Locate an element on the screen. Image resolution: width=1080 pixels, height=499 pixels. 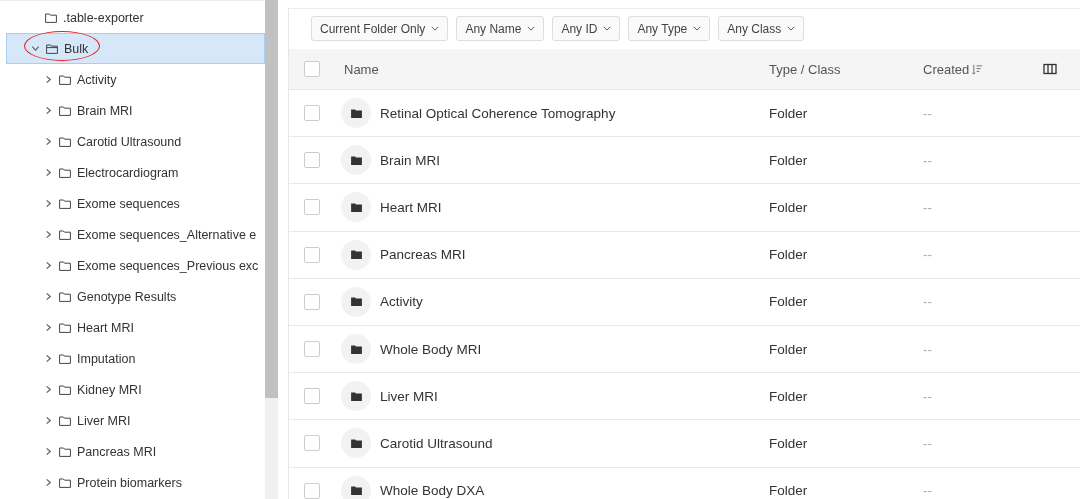
tree-item-label: Heart MRI is located at coordinates (105, 327).